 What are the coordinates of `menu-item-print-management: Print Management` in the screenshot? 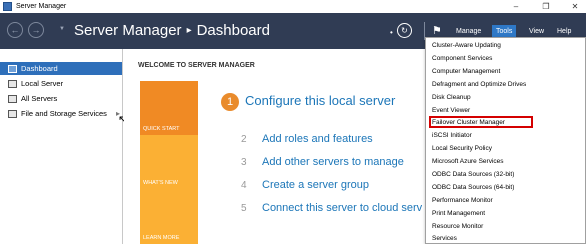 It's located at (458, 213).